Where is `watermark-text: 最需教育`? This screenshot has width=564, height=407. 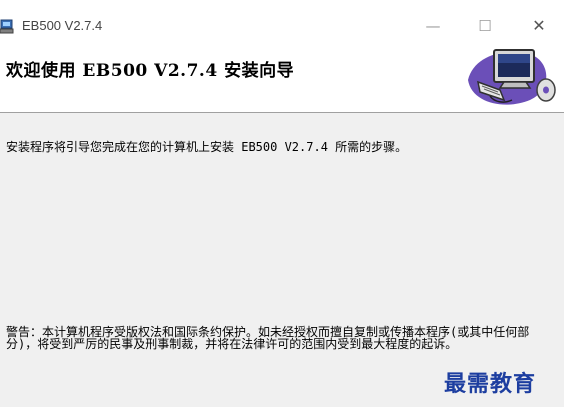
watermark-text: 最需教育 is located at coordinates (490, 384).